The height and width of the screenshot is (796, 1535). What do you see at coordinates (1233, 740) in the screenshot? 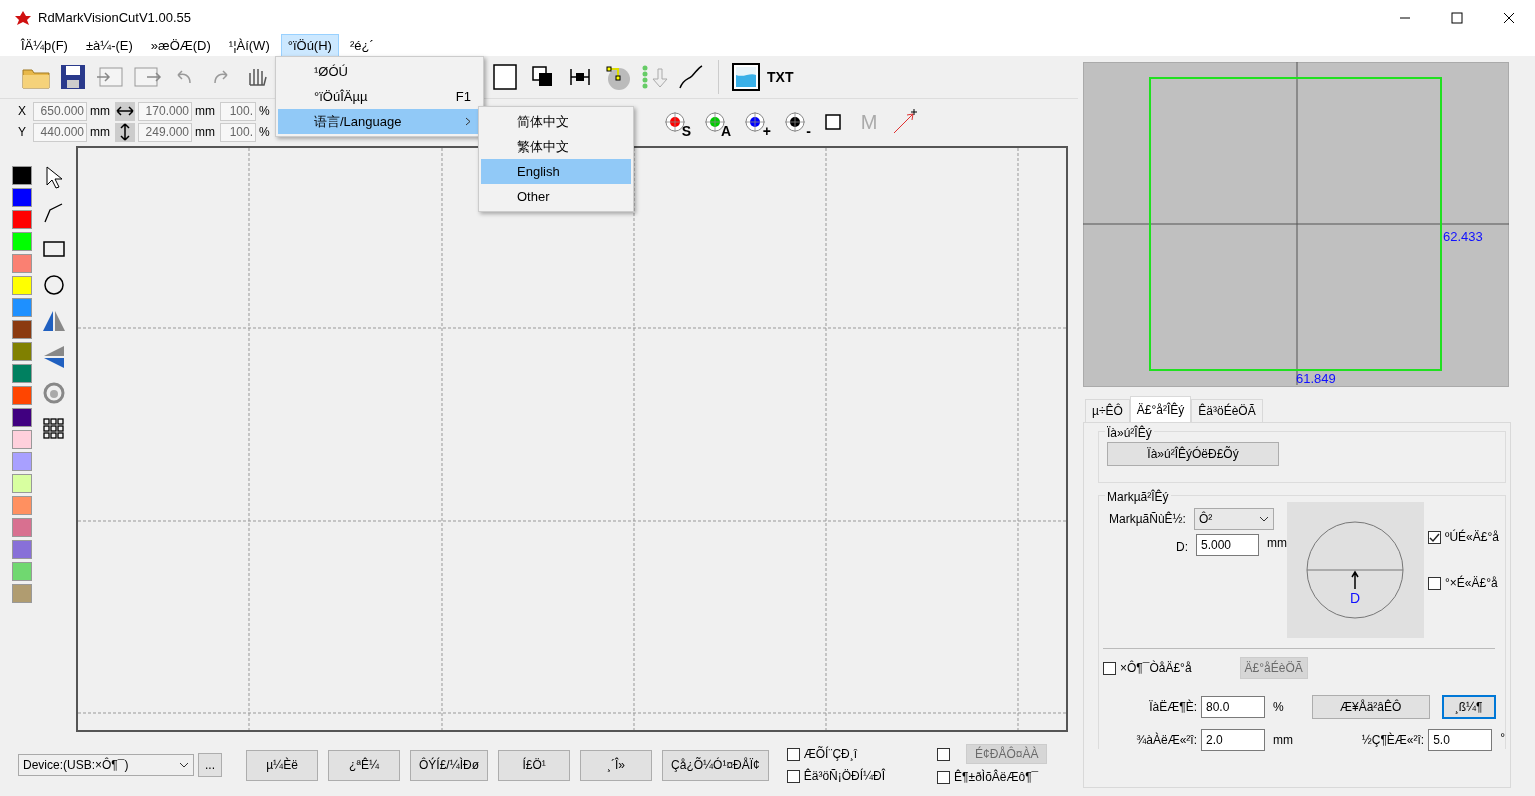
I see `input-field: 2.0` at bounding box center [1233, 740].